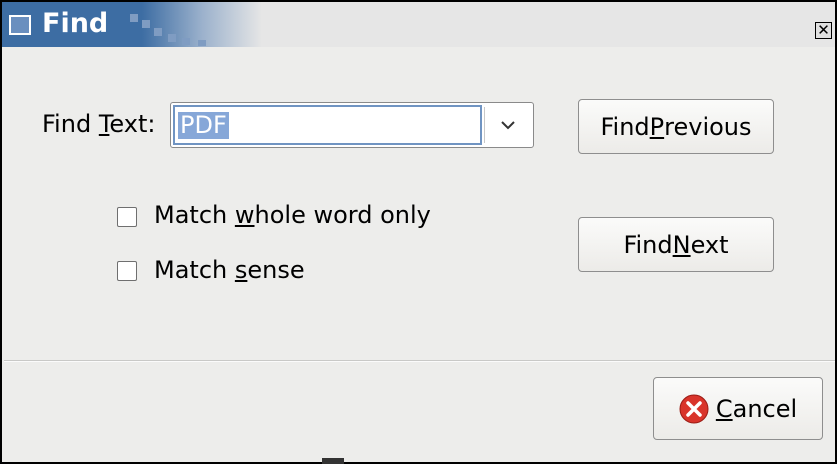 The height and width of the screenshot is (464, 837). Describe the element at coordinates (694, 408) in the screenshot. I see `cancel-icon` at that location.